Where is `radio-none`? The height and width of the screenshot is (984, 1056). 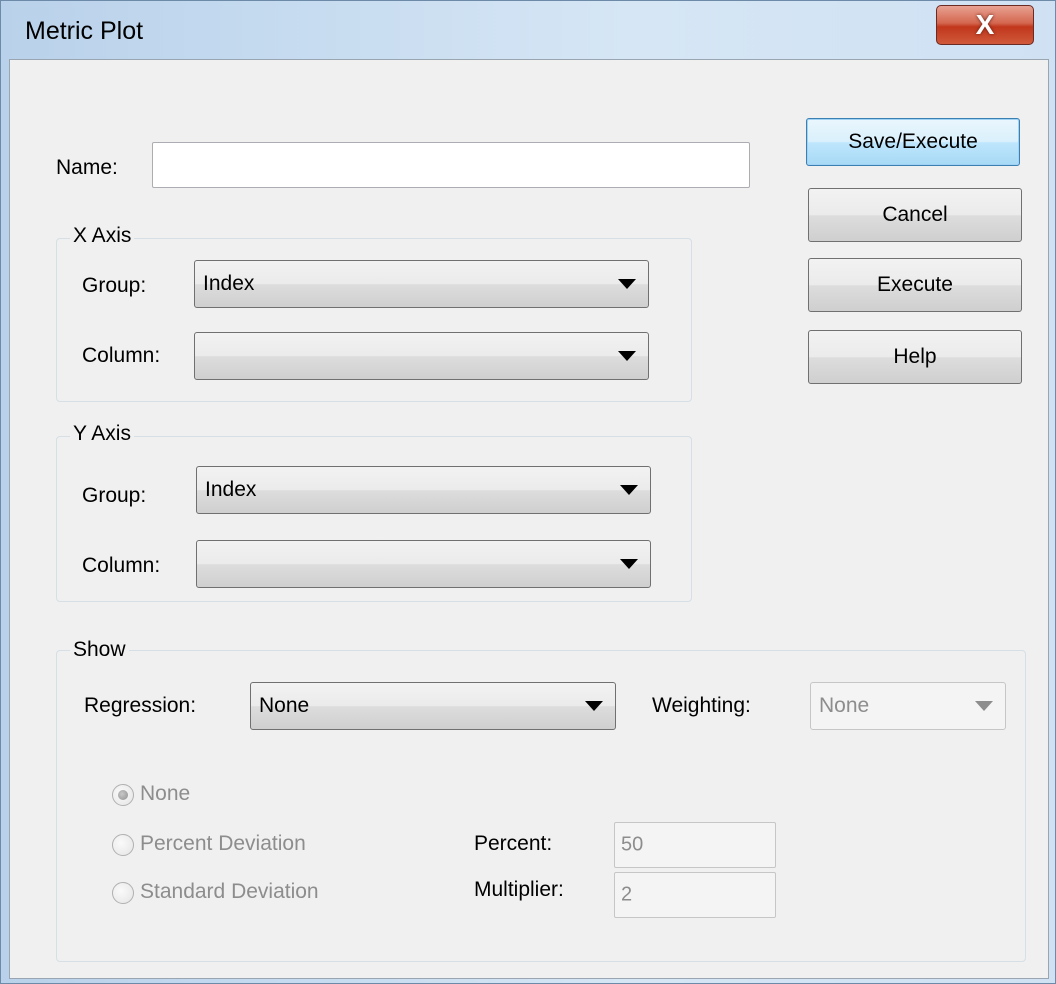
radio-none is located at coordinates (123, 795).